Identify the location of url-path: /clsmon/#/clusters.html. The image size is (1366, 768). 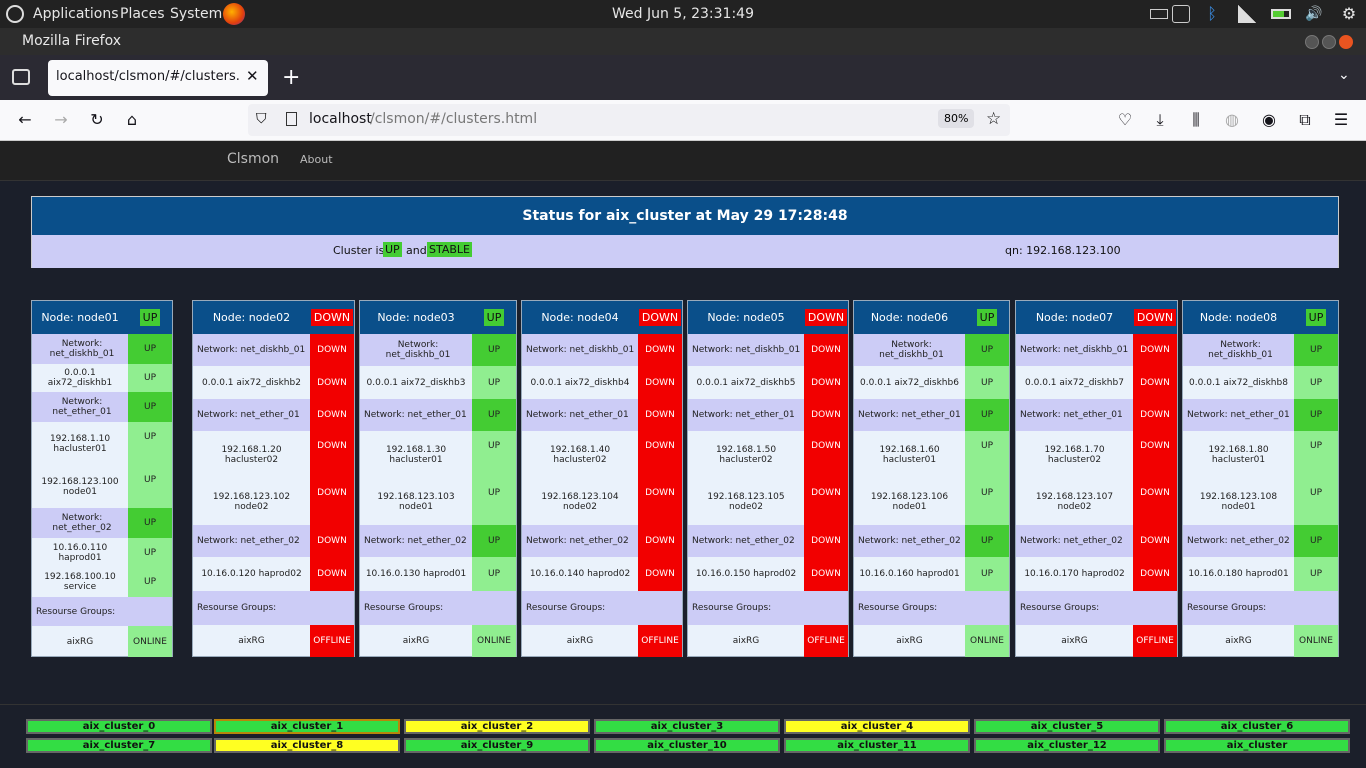
(453, 119).